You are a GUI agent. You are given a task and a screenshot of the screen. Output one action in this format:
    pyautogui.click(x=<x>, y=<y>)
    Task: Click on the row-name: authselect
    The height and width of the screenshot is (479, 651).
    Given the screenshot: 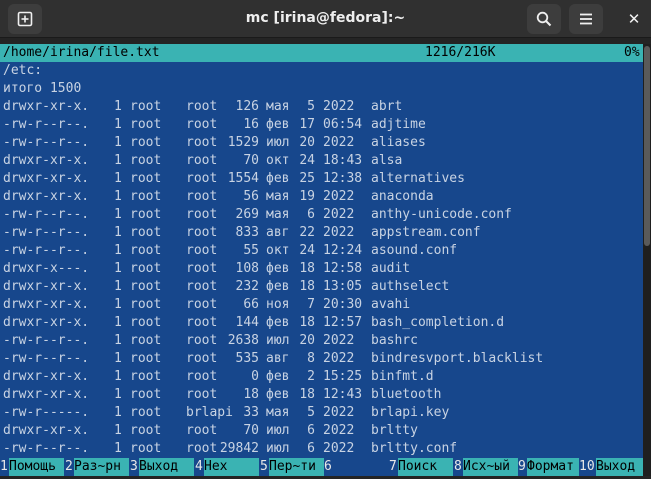 What is the action you would take?
    pyautogui.click(x=410, y=286)
    